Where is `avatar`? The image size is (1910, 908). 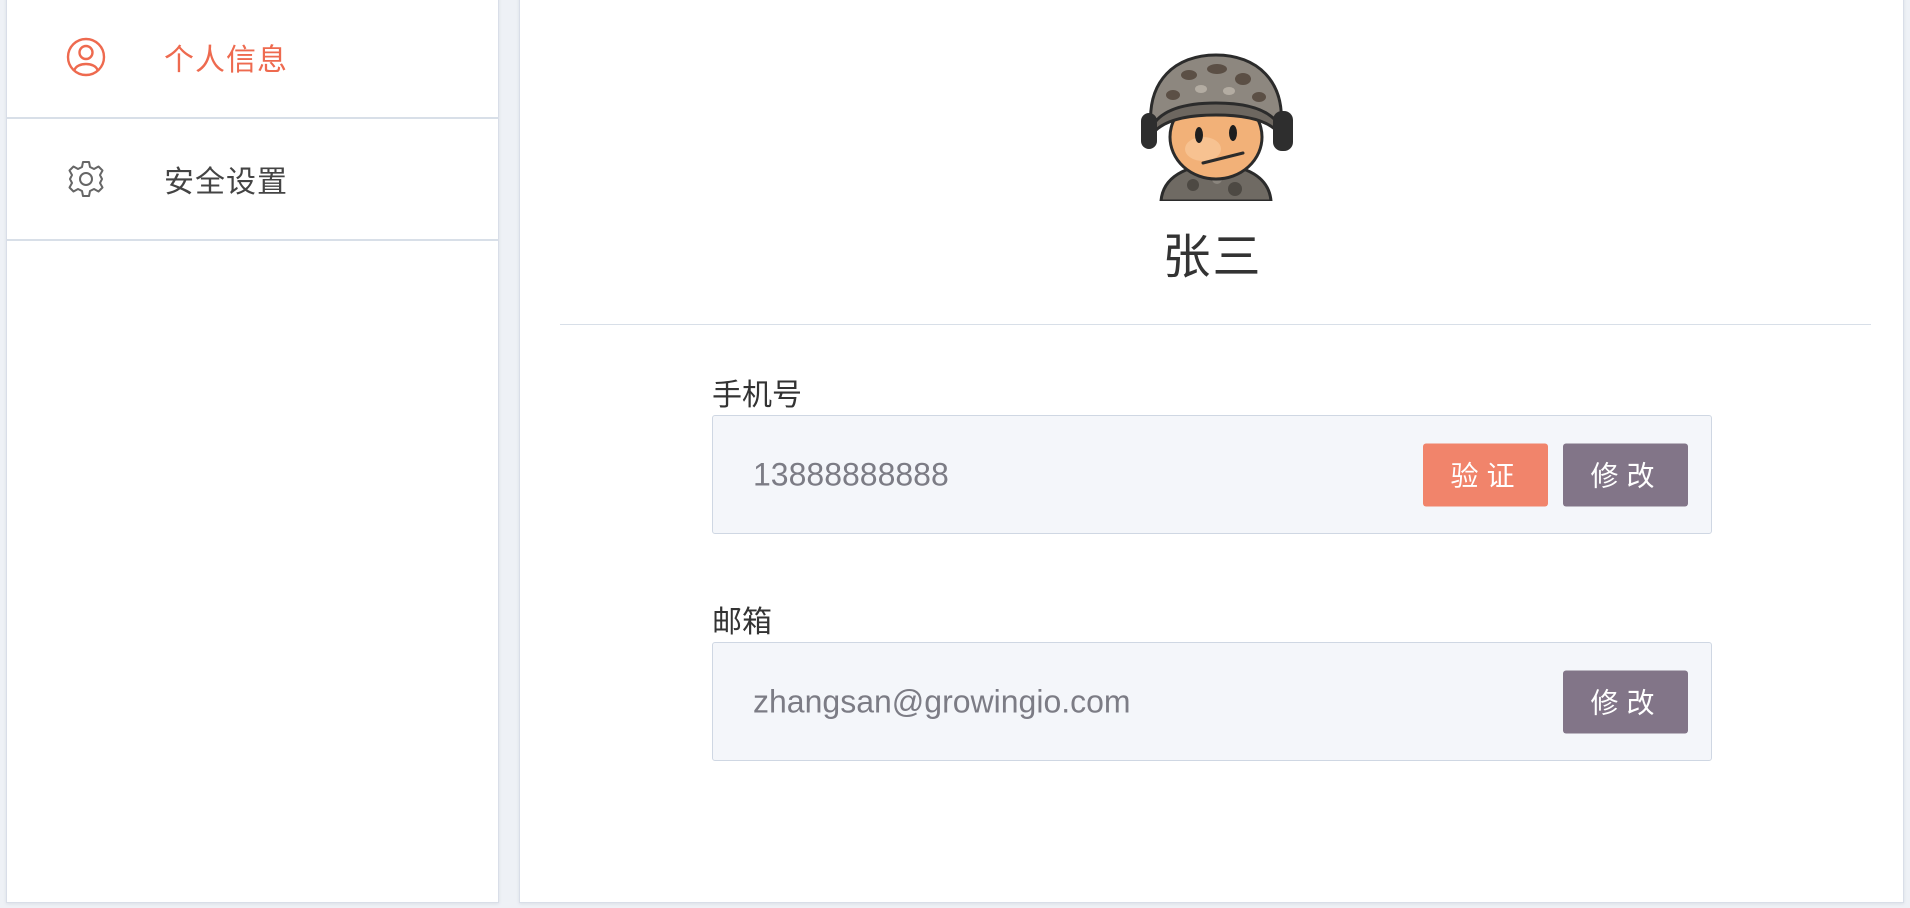
avatar is located at coordinates (1216, 121).